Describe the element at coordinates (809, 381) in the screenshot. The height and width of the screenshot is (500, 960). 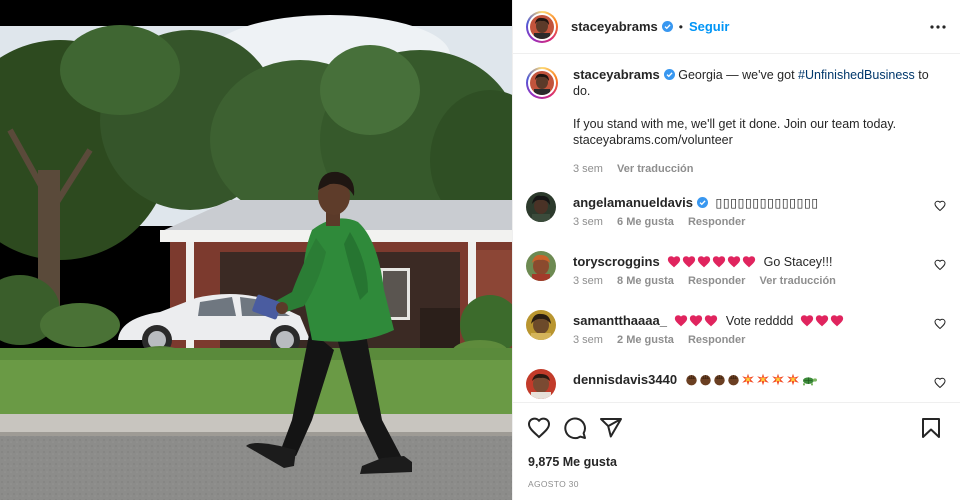
I see `turtle-emoji-icon` at that location.